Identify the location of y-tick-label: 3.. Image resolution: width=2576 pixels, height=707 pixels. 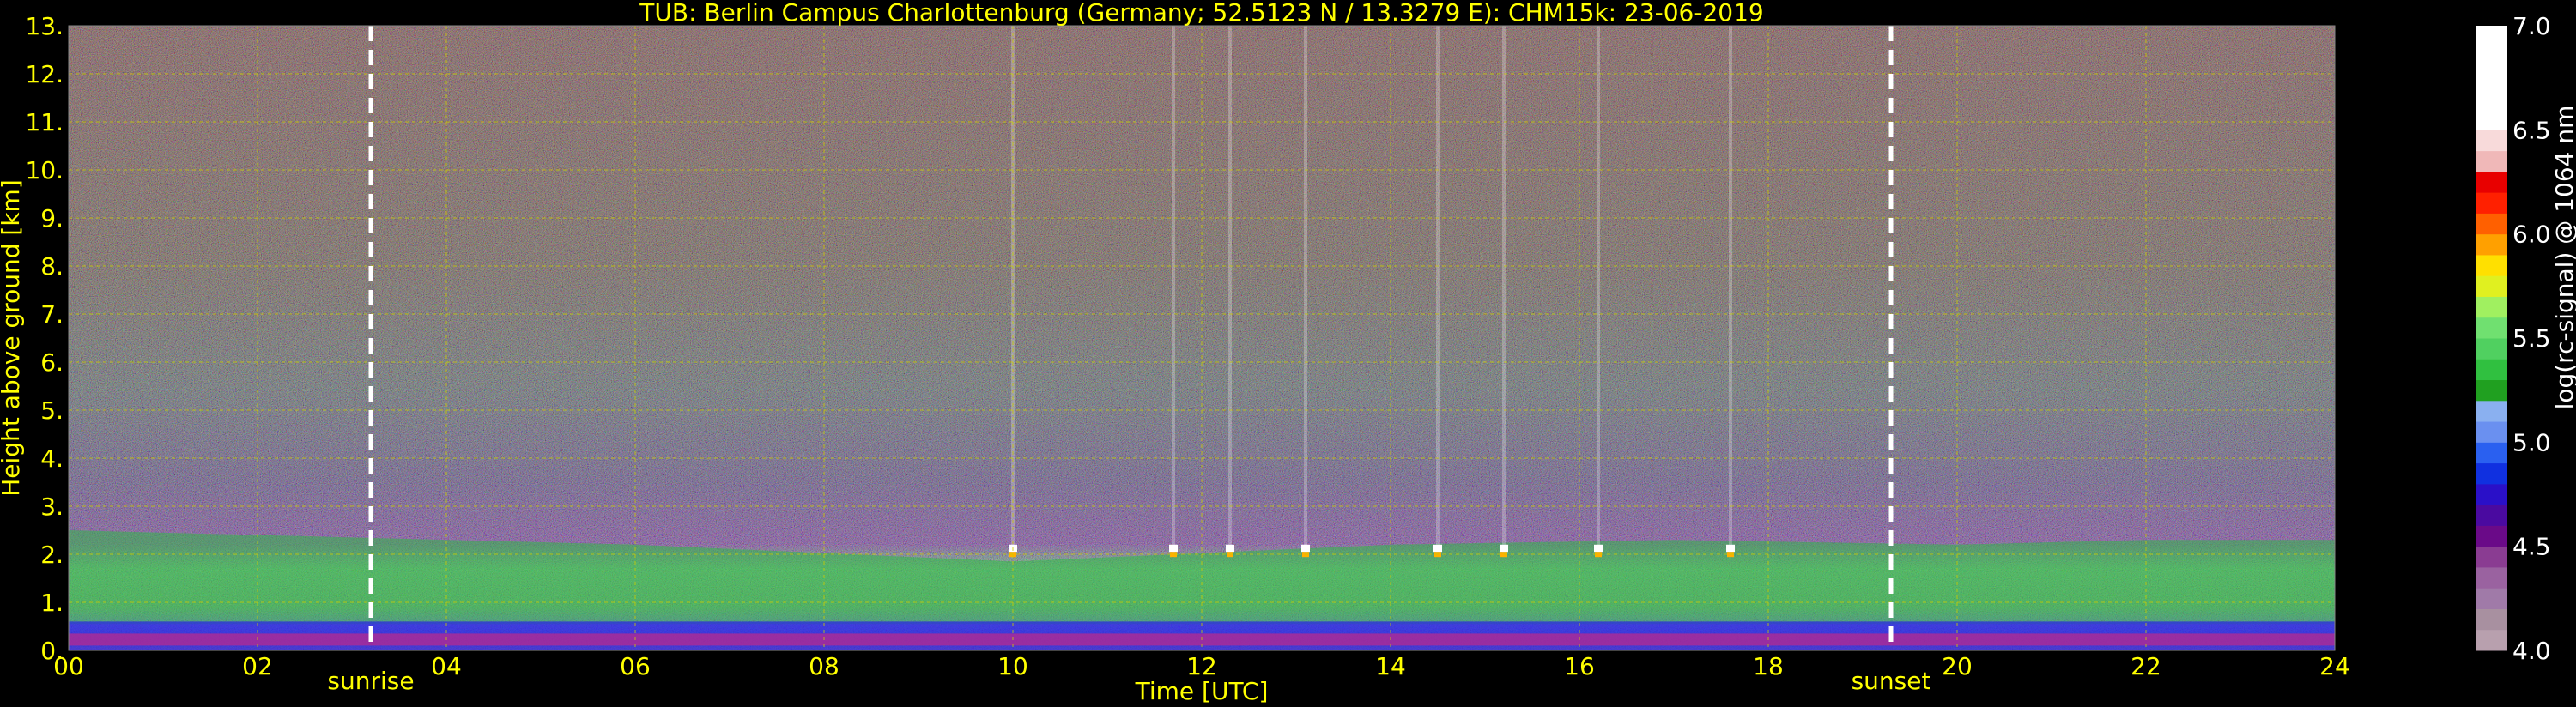
(52, 507).